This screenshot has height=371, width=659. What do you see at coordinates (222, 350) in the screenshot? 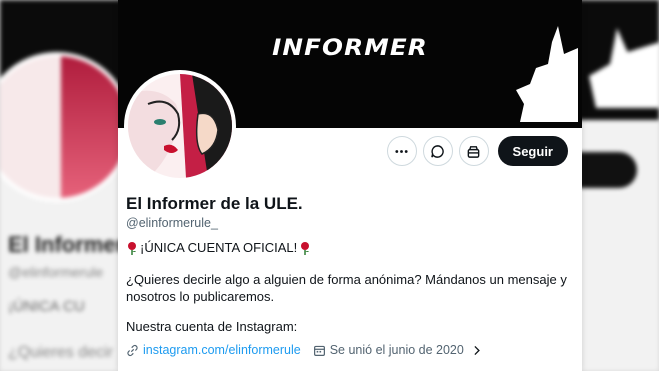
I see `profile-link: instagram.com/elinformerule` at bounding box center [222, 350].